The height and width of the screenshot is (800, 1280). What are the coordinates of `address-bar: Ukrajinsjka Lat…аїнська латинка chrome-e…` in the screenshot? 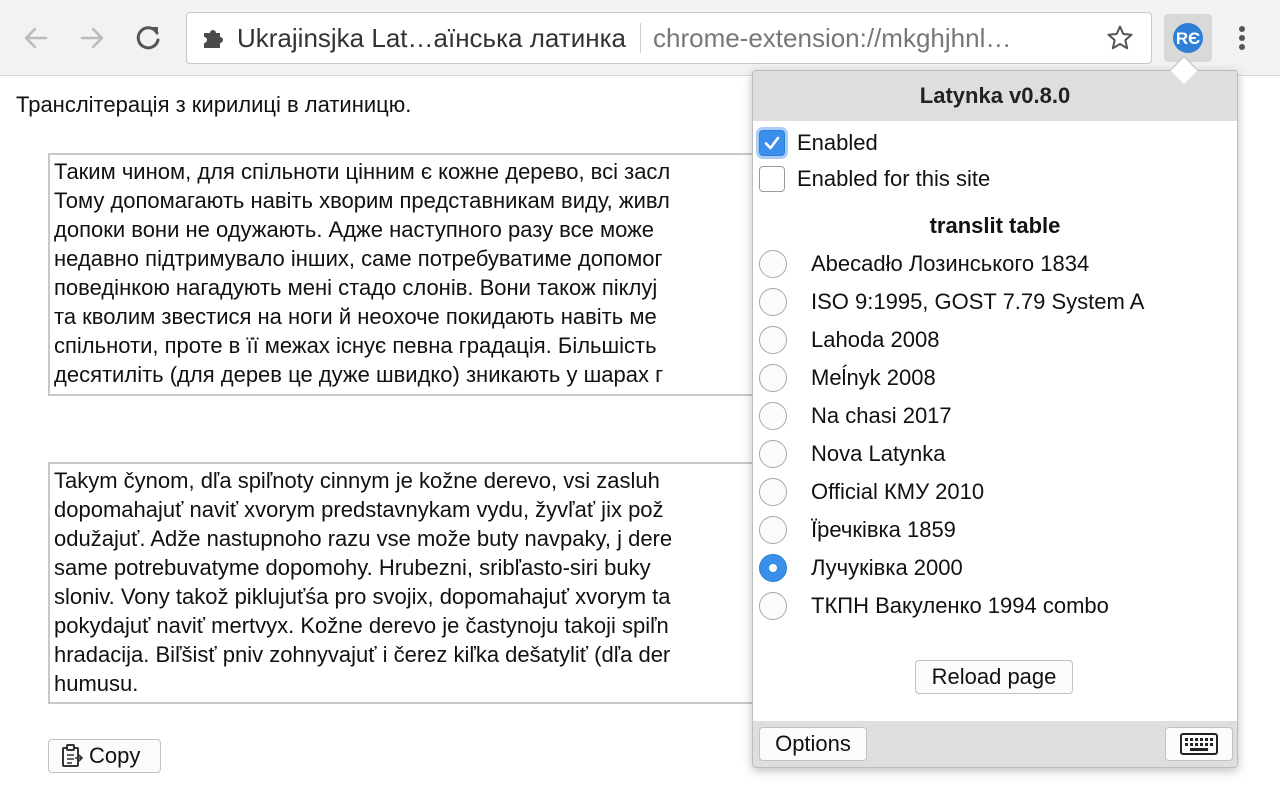 It's located at (669, 38).